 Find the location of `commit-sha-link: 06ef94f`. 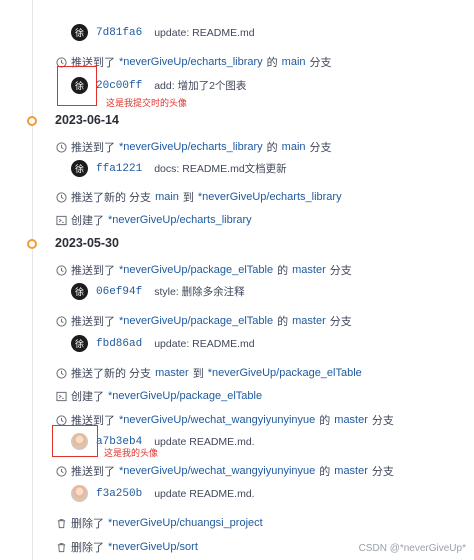

commit-sha-link: 06ef94f is located at coordinates (119, 292).